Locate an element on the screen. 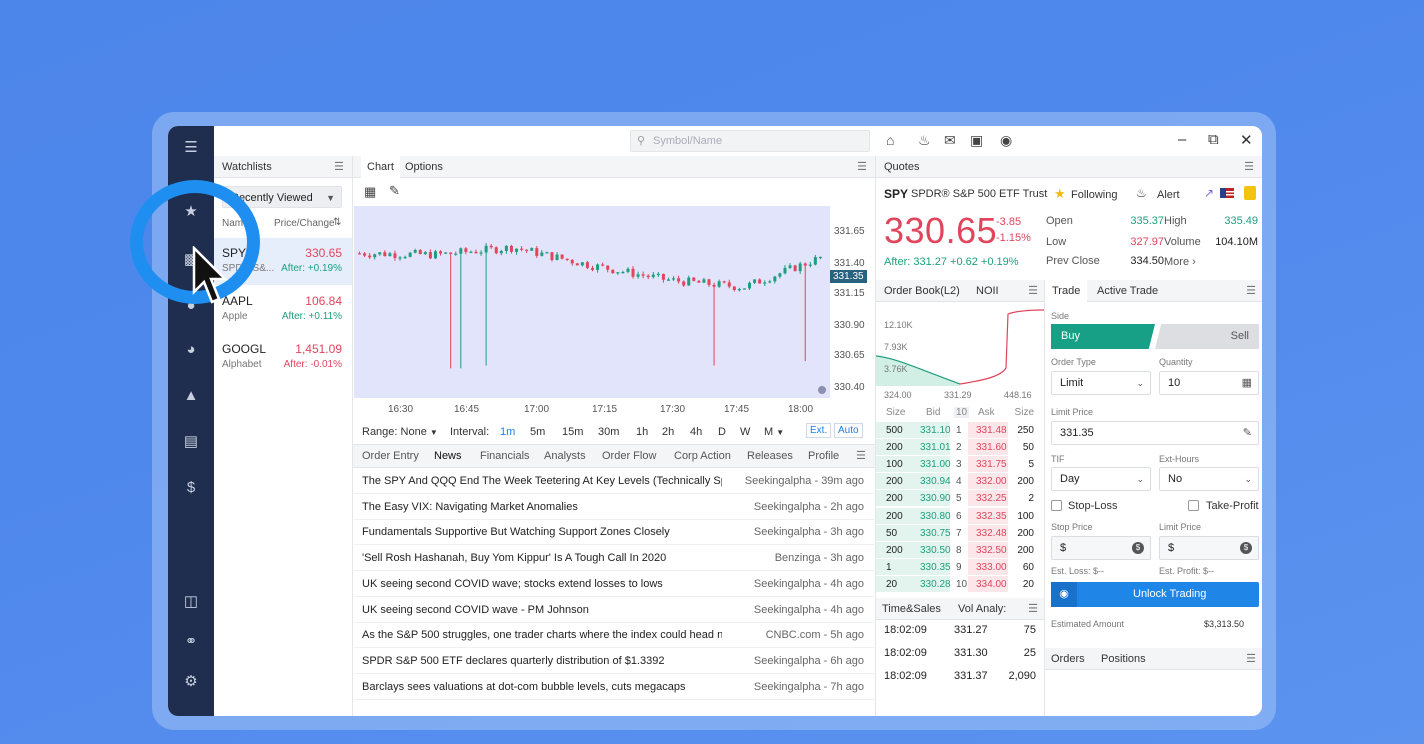 The height and width of the screenshot is (744, 1424). sort-icon: ⇅ is located at coordinates (337, 222).